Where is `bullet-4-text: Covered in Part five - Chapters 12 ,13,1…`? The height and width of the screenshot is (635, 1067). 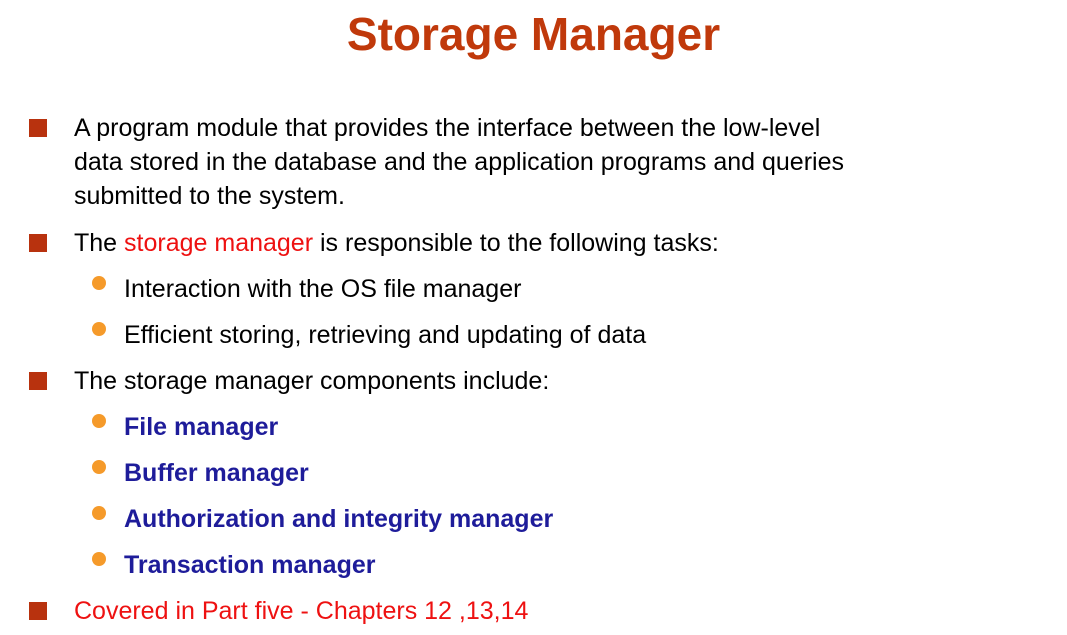 bullet-4-text: Covered in Part five - Chapters 12 ,13,1… is located at coordinates (301, 611).